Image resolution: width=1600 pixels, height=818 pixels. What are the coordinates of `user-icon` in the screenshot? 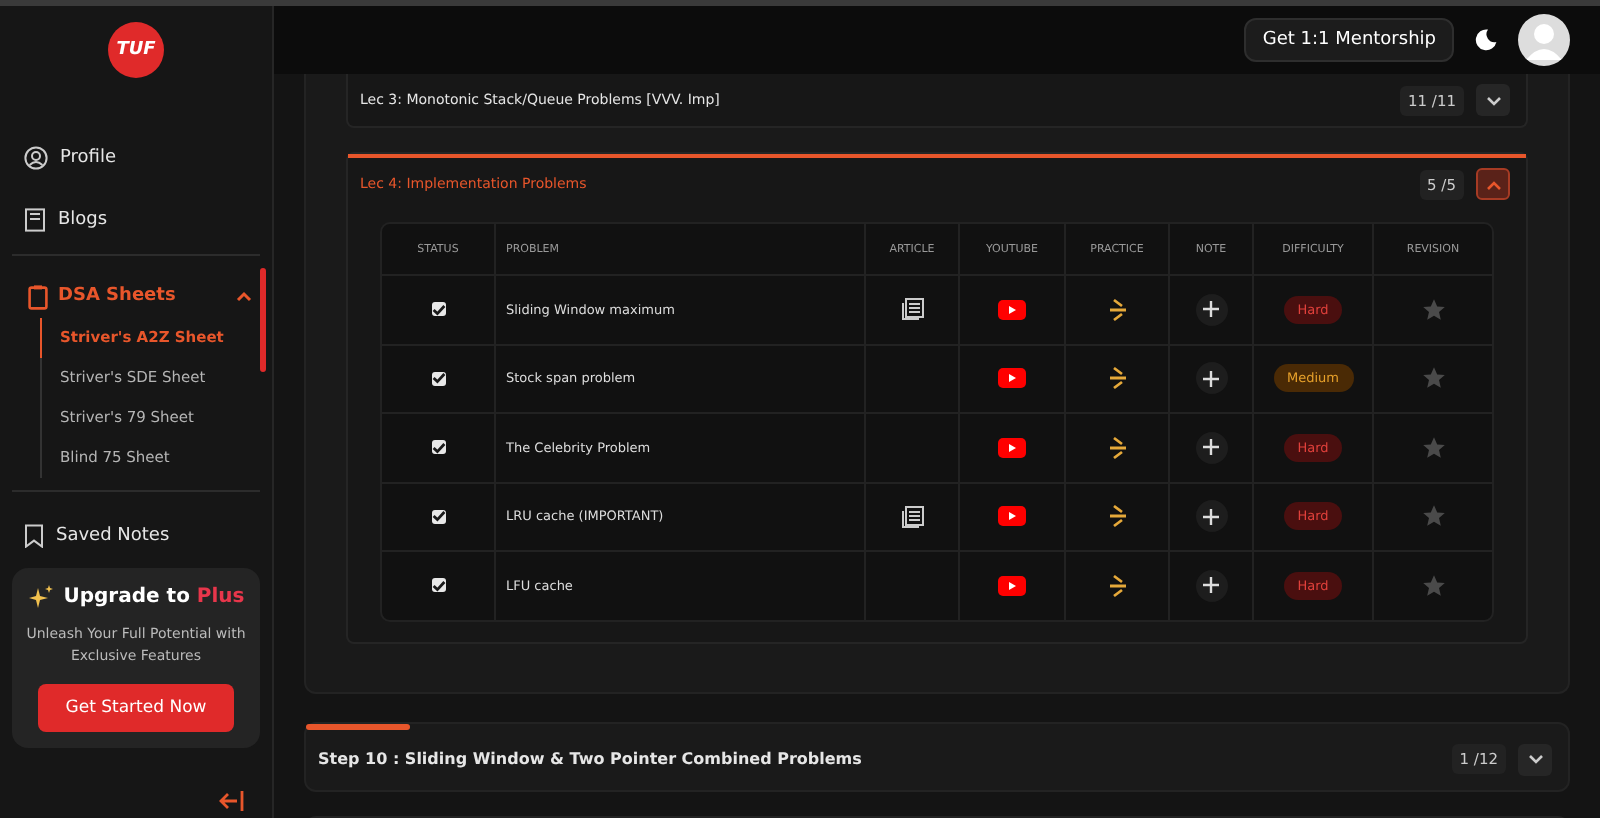 It's located at (36, 157).